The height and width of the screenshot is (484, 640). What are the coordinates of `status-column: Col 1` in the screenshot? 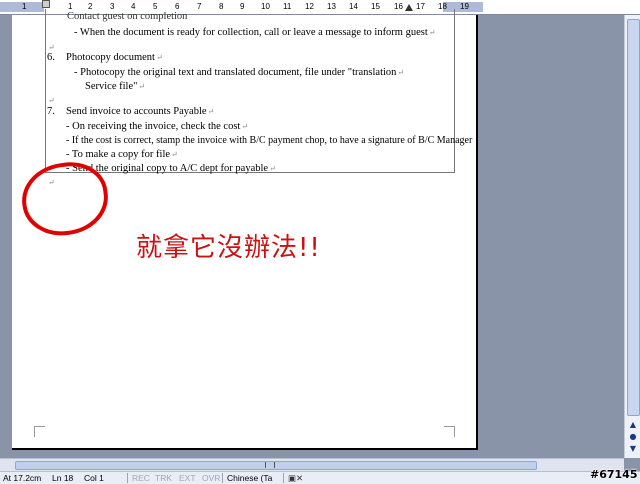 It's located at (94, 478).